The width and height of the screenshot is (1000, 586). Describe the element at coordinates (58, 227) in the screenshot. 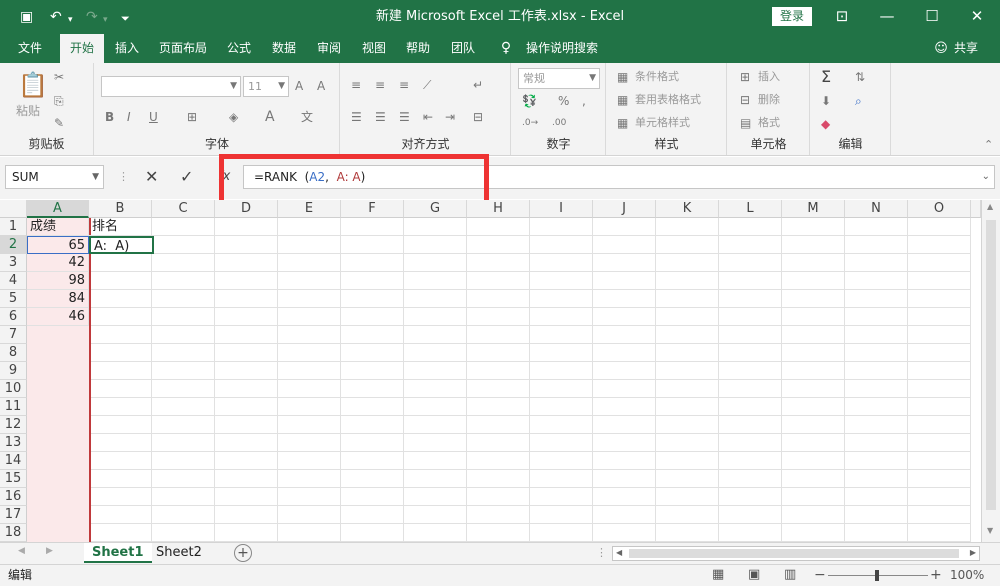

I see `cell-a1: 成绩` at that location.